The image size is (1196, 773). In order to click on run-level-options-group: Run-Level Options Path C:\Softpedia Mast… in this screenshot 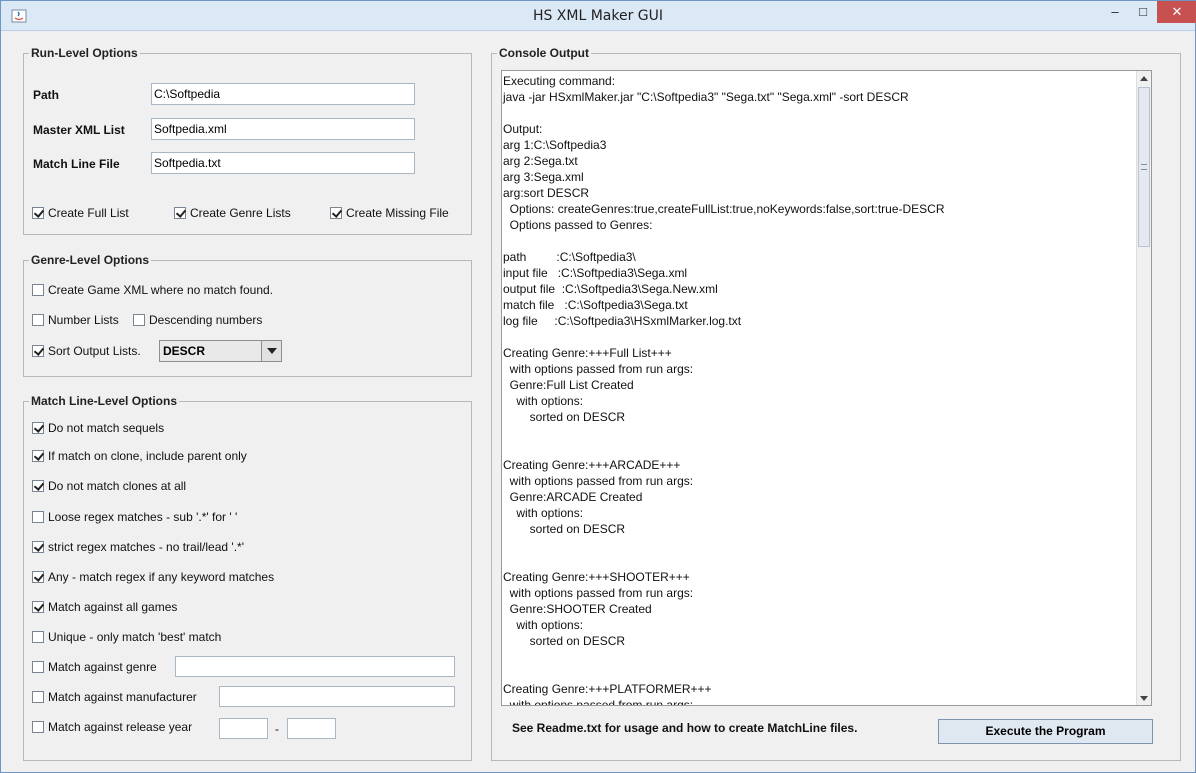, I will do `click(247, 140)`.